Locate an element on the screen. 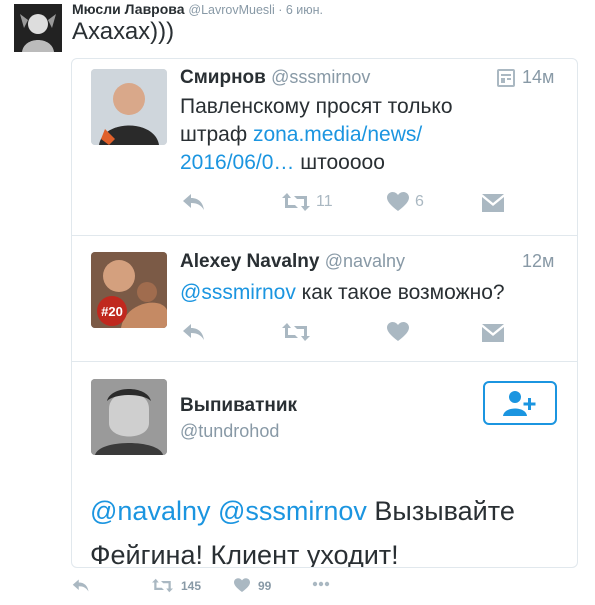 This screenshot has height=605, width=595. media-icon is located at coordinates (506, 80).